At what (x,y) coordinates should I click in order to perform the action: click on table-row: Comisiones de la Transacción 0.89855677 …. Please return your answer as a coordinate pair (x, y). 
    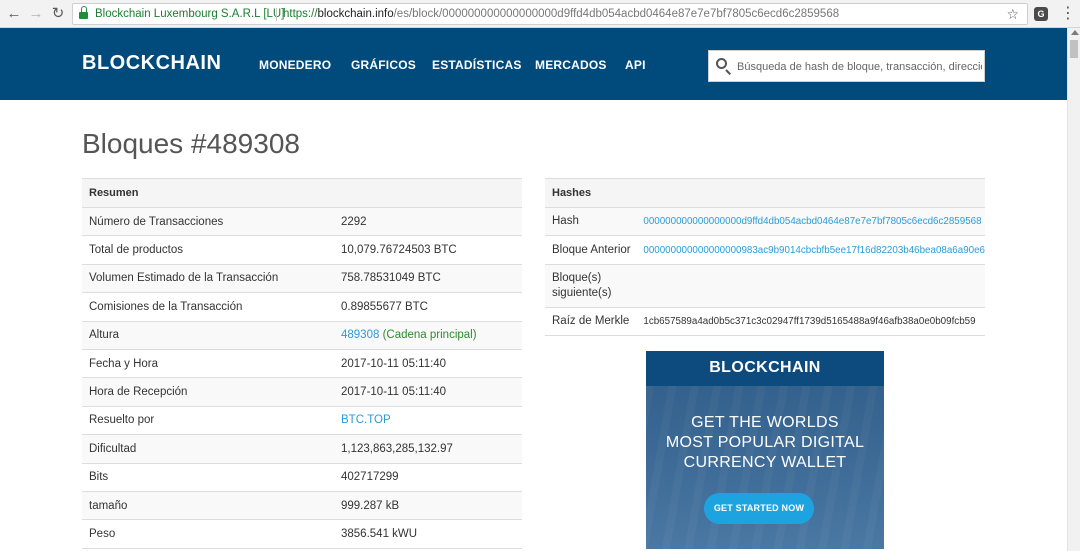
    Looking at the image, I should click on (302, 307).